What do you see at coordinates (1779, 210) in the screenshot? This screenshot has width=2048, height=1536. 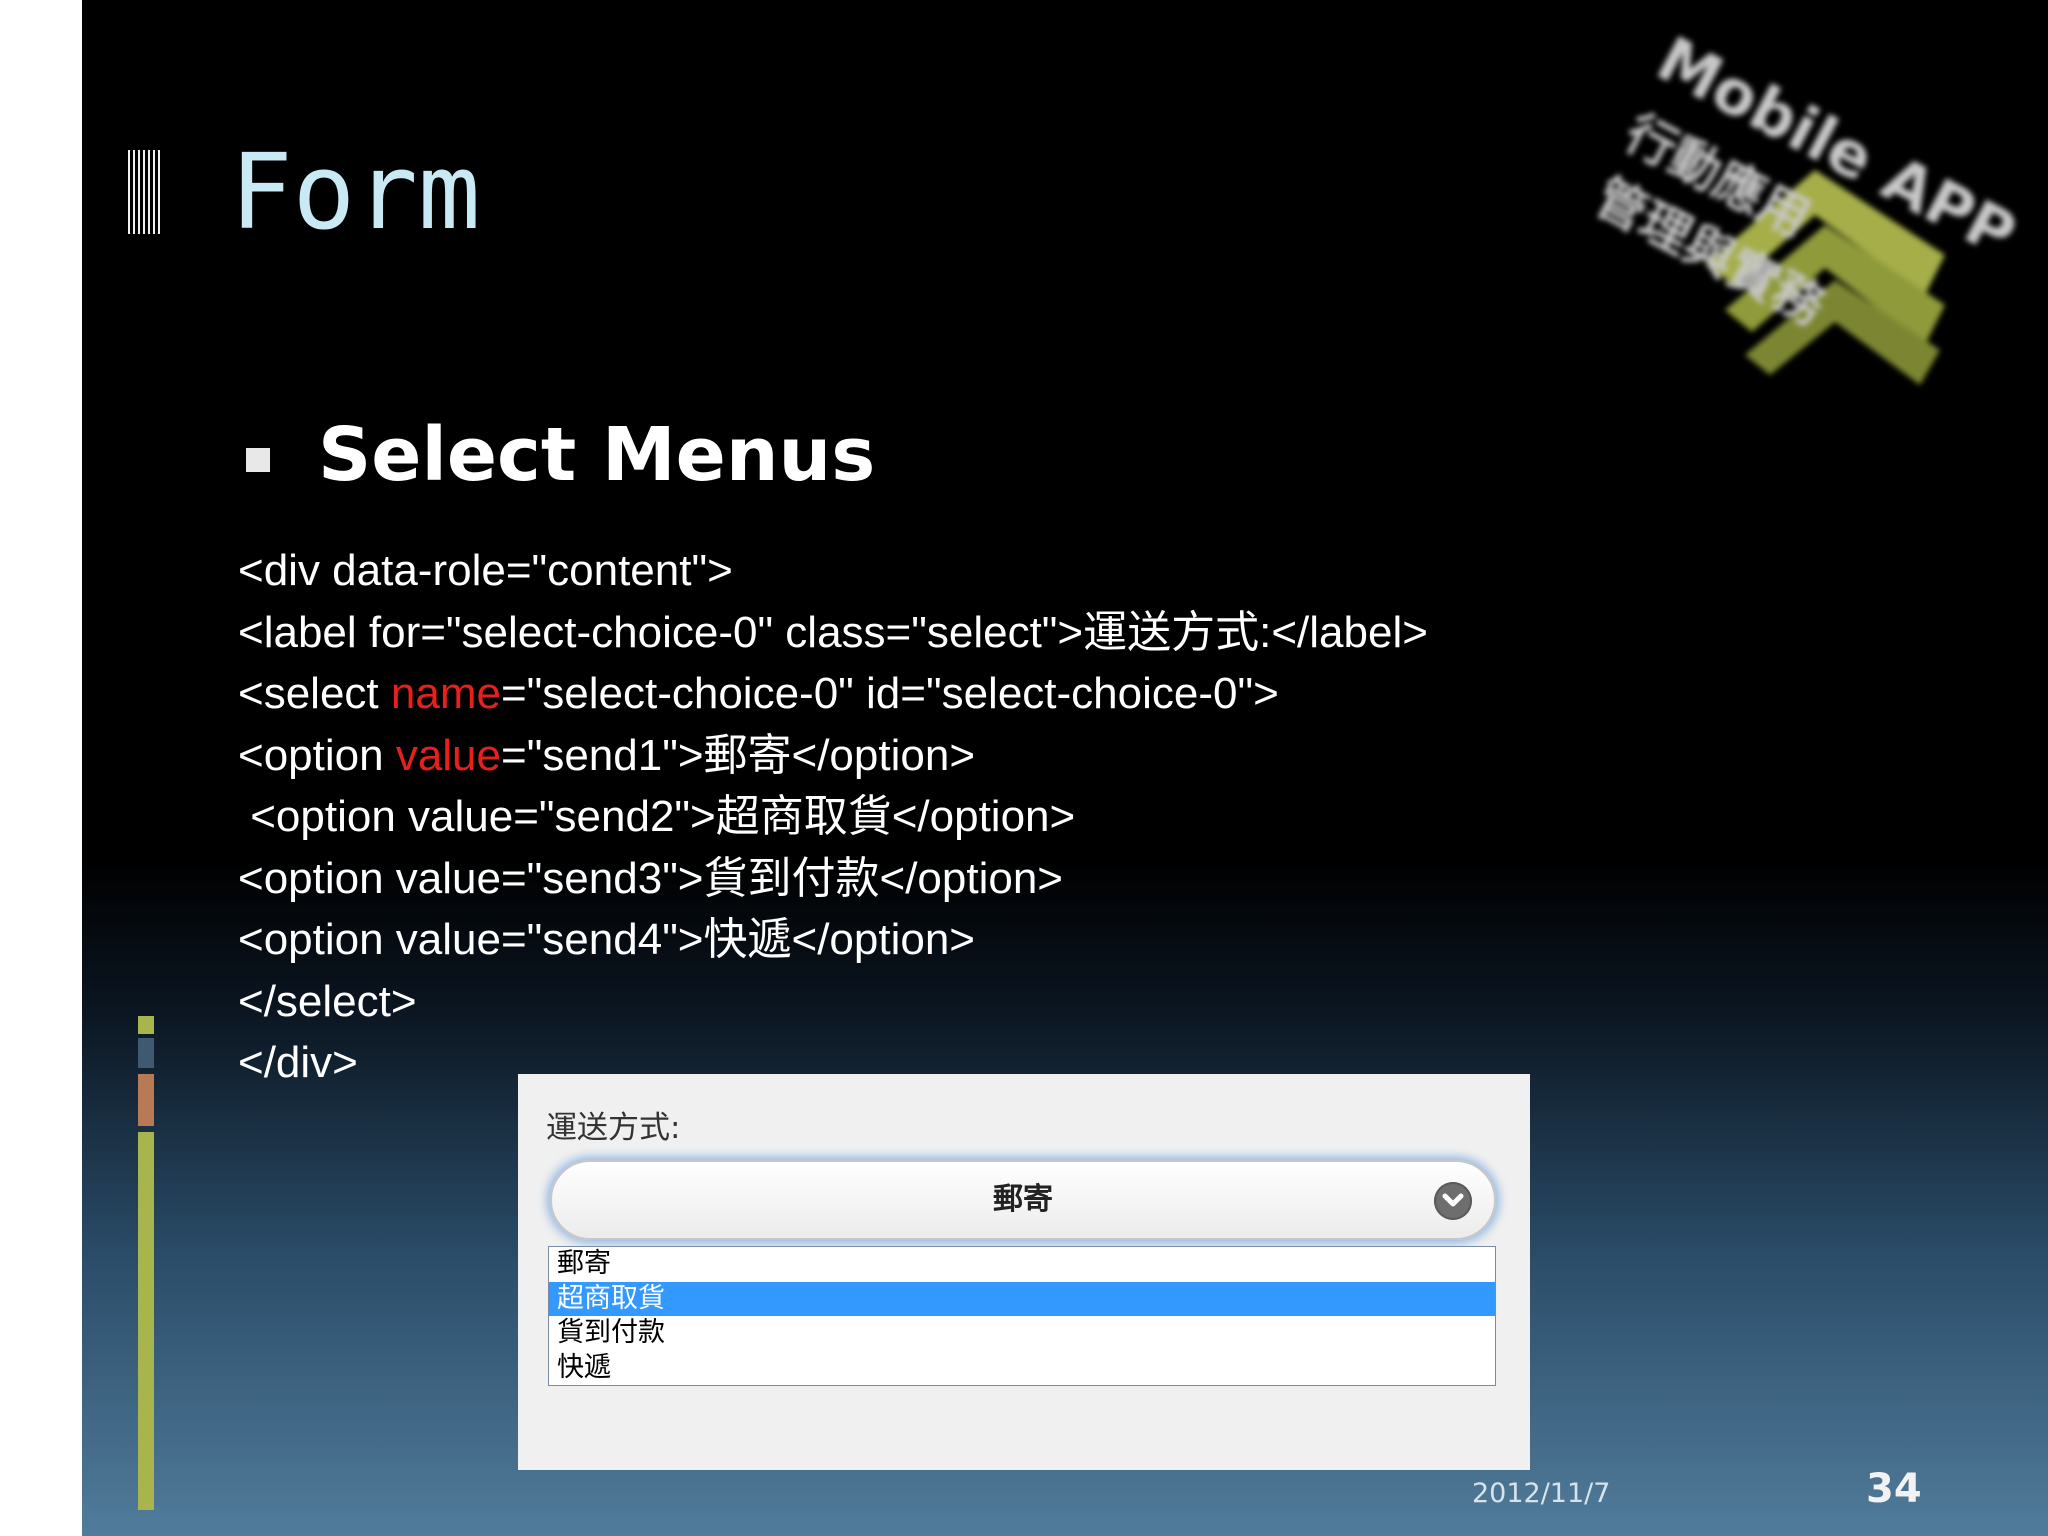 I see `mobile-app-logo: Mobile APP 行動應用 管理與實務` at bounding box center [1779, 210].